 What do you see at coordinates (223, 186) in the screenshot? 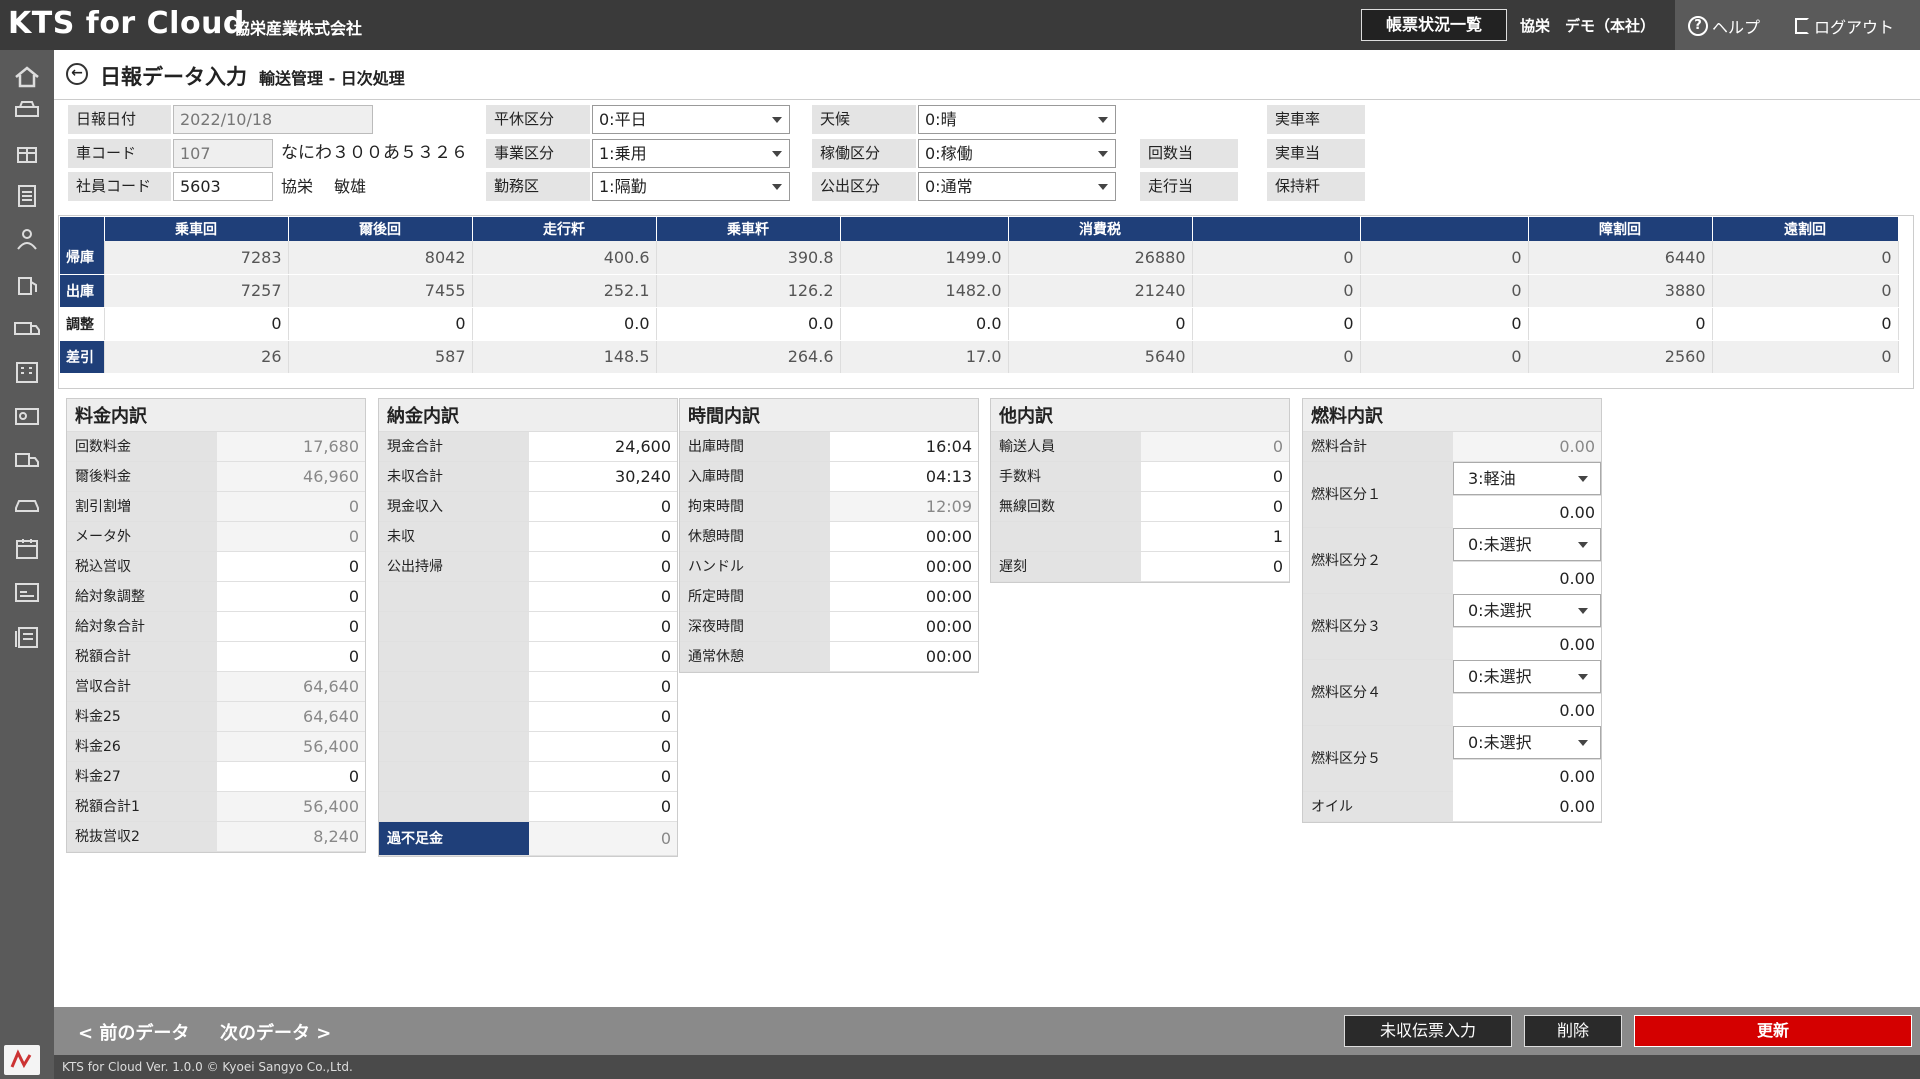
I see `employee-code-input: 5603` at bounding box center [223, 186].